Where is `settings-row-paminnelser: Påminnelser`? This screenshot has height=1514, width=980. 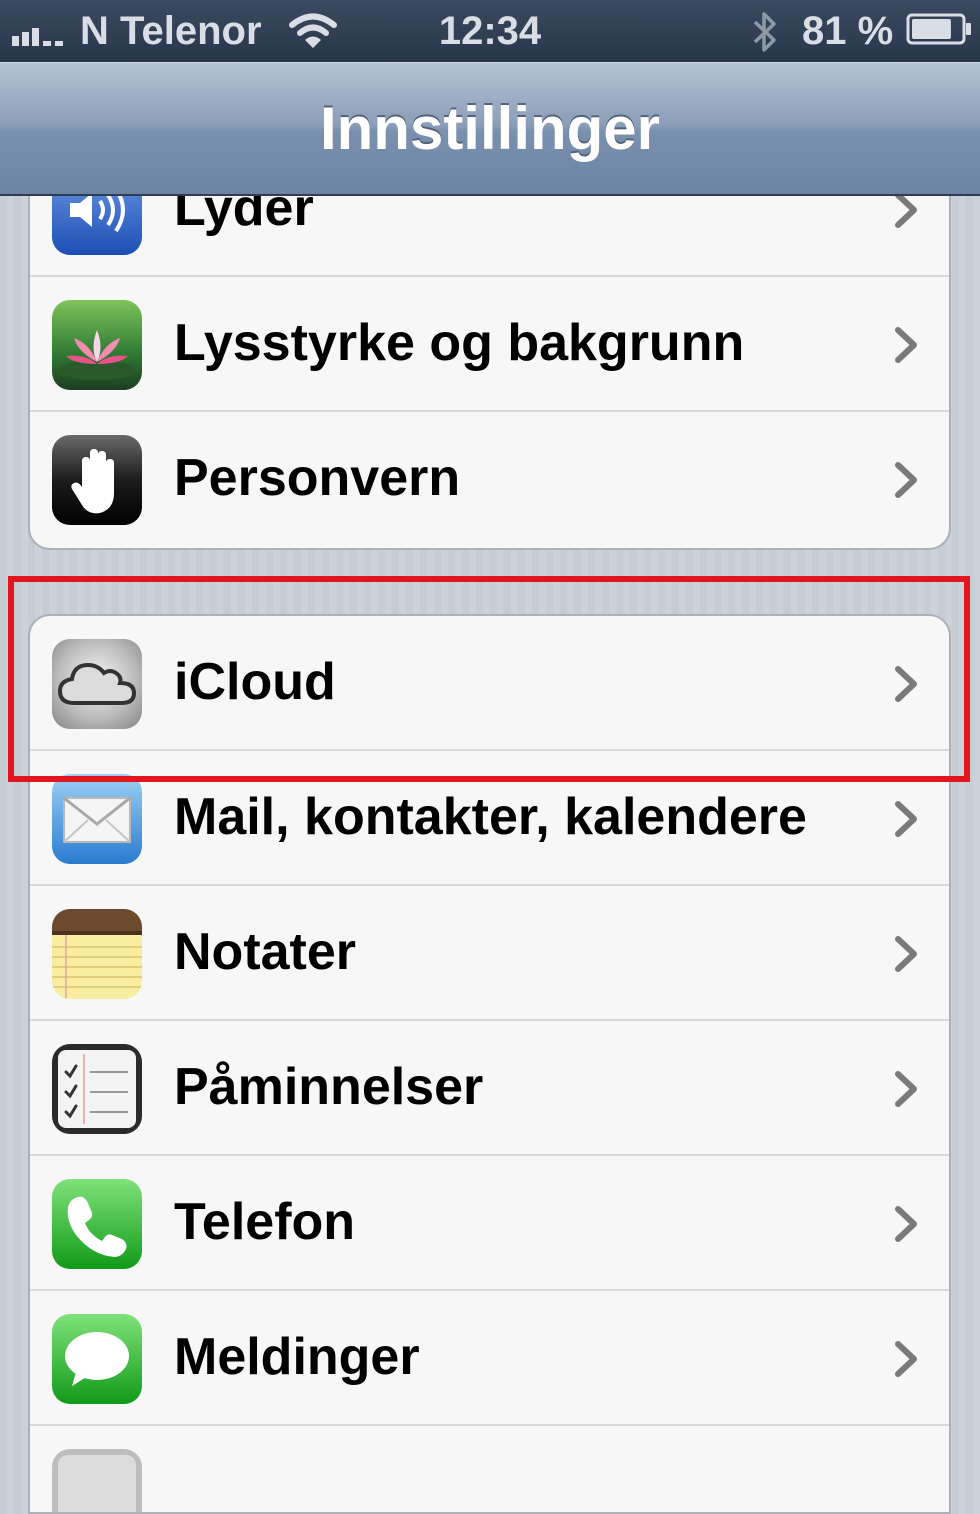
settings-row-paminnelser: Påminnelser is located at coordinates (489, 1088).